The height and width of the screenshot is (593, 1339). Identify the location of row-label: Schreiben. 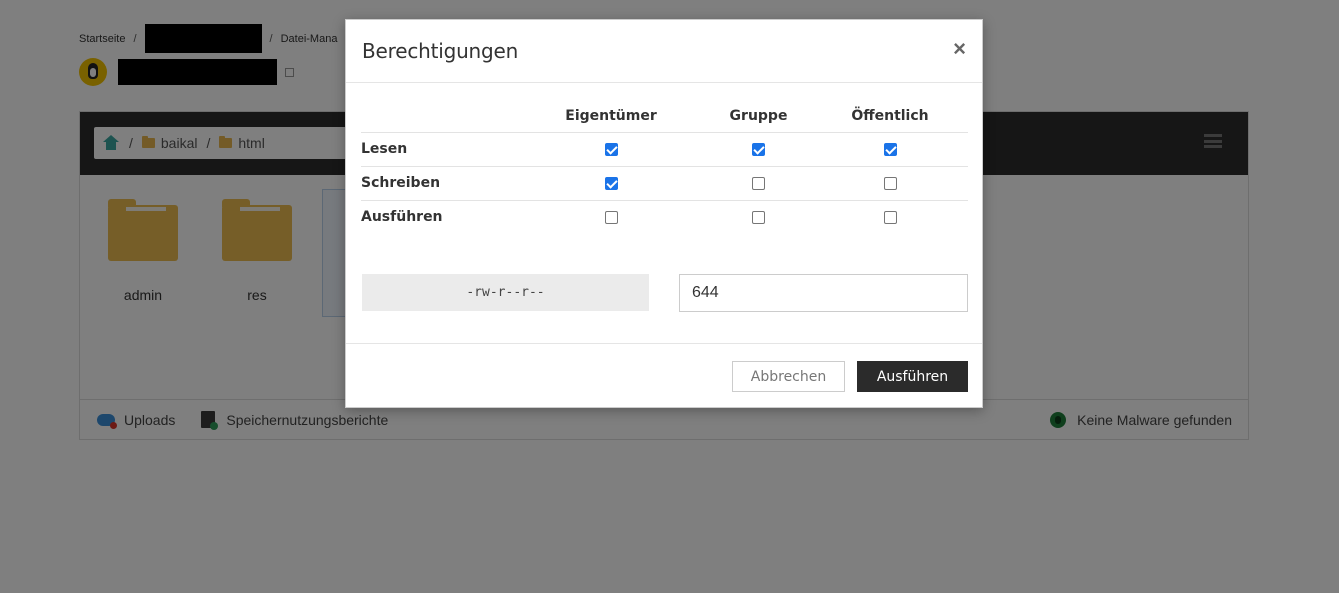
(439, 182).